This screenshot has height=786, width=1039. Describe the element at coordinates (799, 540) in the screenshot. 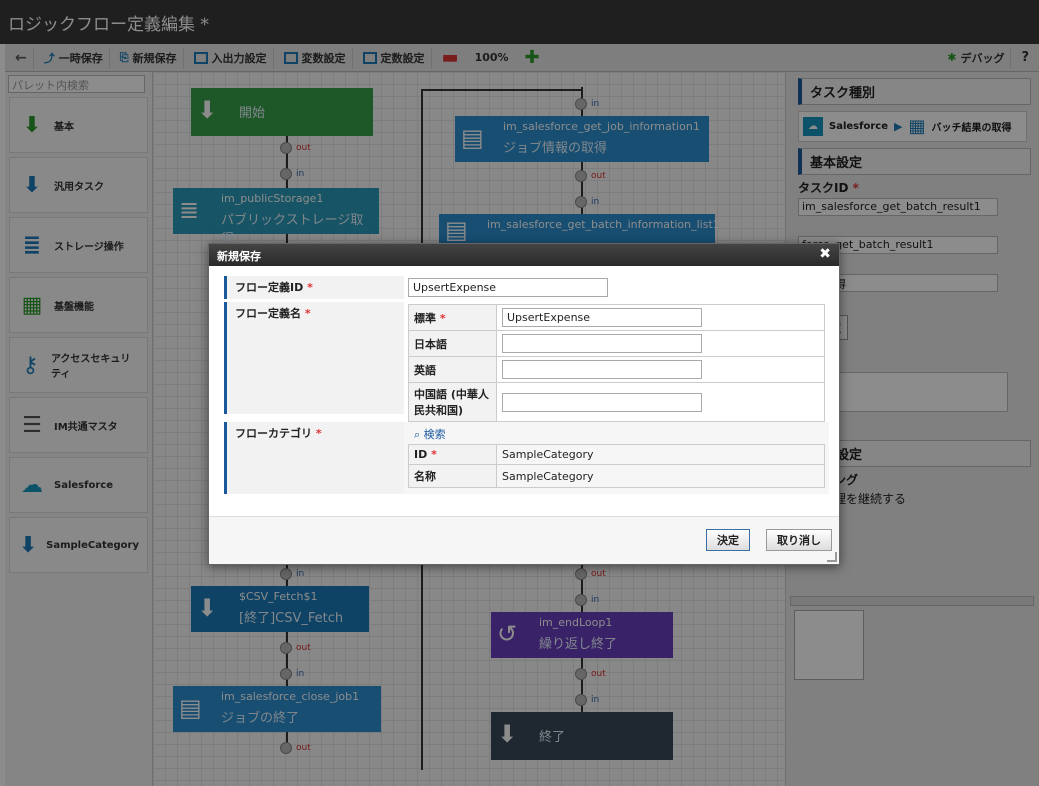

I see `cancel-button: 取り消し` at that location.